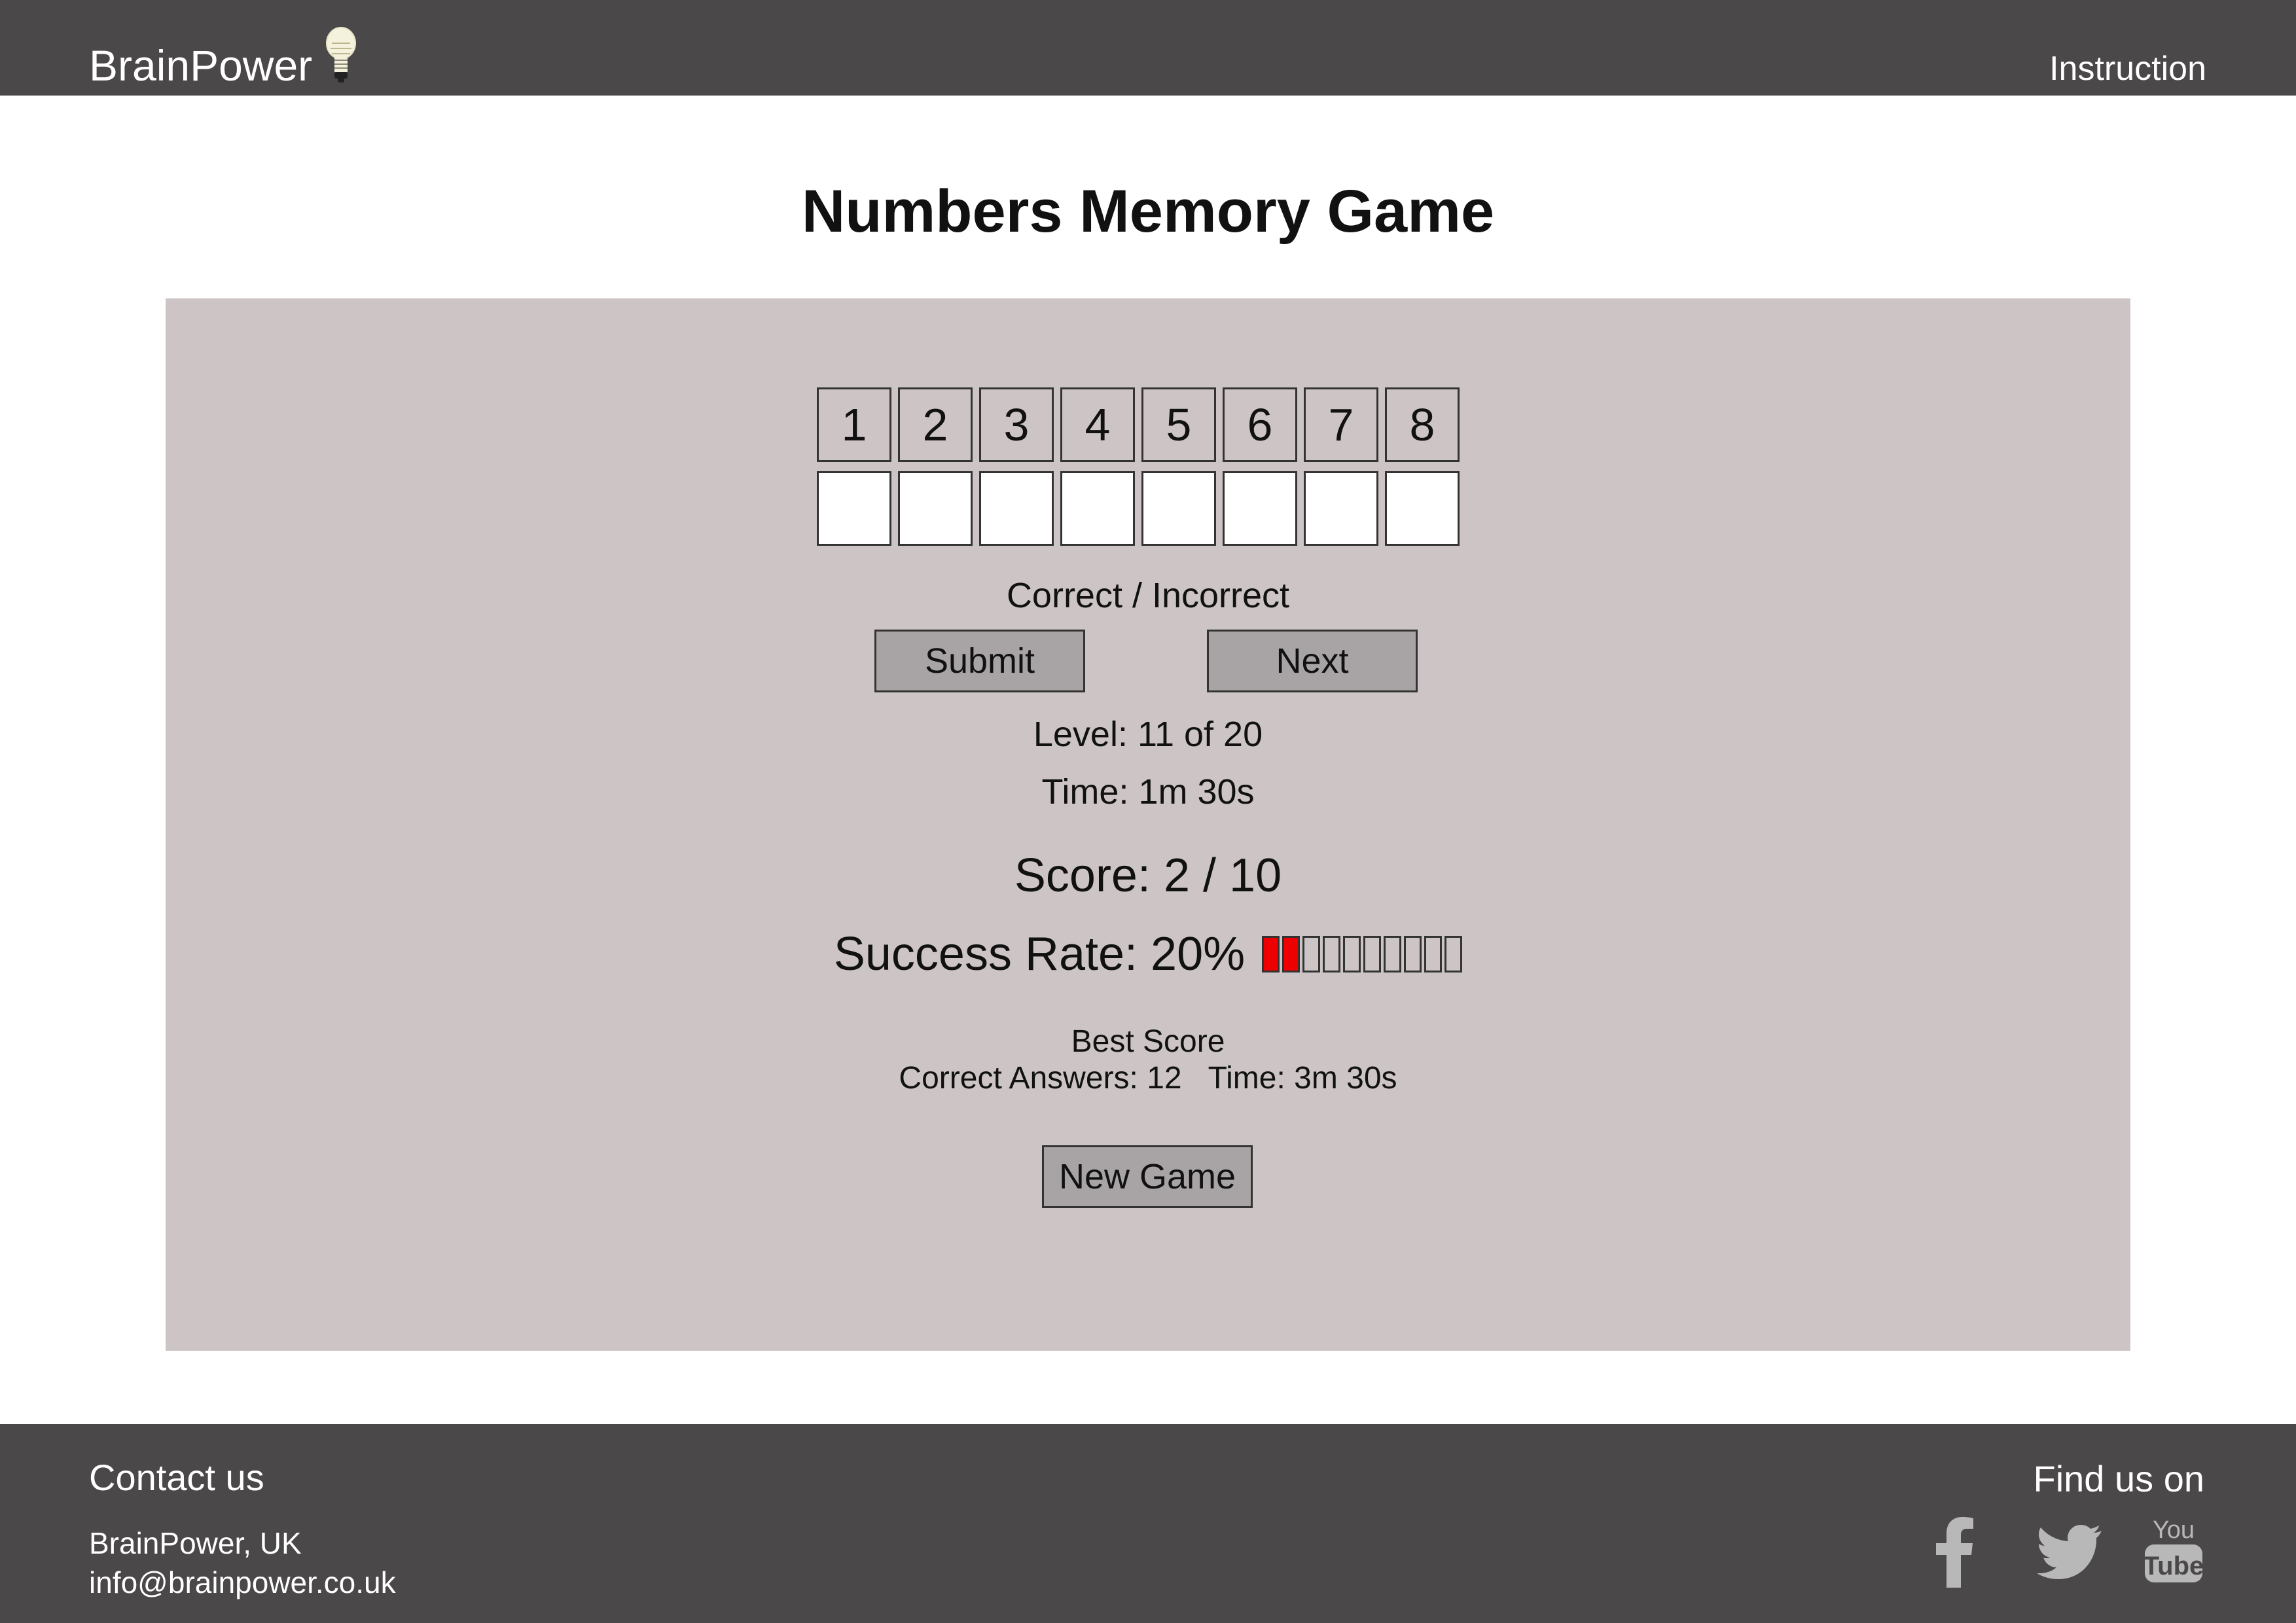  What do you see at coordinates (176, 1478) in the screenshot?
I see `contact-title: Contact us` at bounding box center [176, 1478].